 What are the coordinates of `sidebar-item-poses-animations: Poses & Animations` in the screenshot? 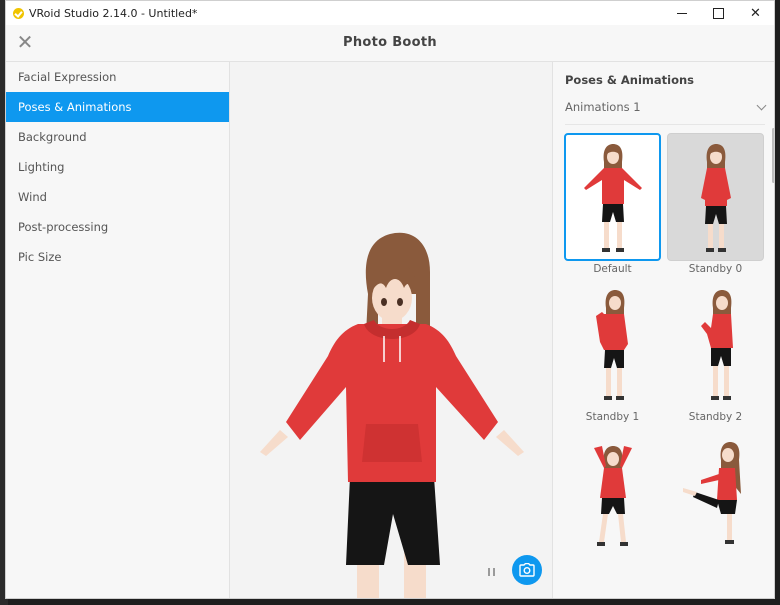 It's located at (117, 107).